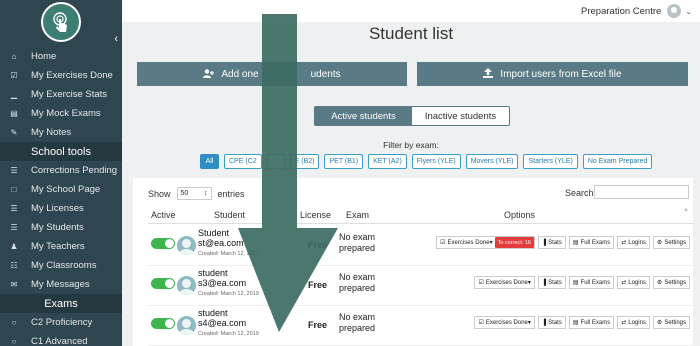  Describe the element at coordinates (64, 265) in the screenshot. I see `sidebar-item-label: My Classrooms` at that location.